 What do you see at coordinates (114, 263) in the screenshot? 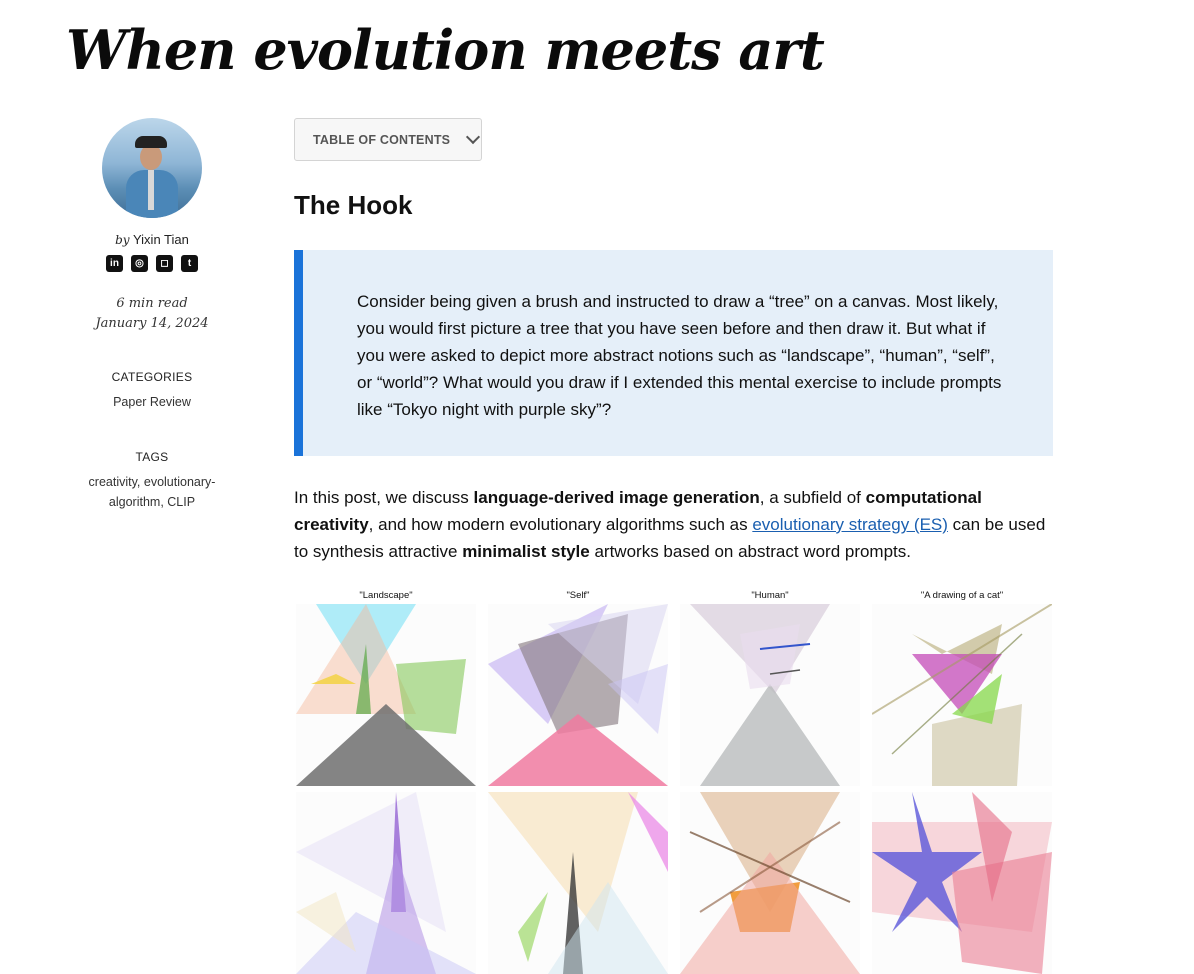
I see `linkedin-icon: in` at bounding box center [114, 263].